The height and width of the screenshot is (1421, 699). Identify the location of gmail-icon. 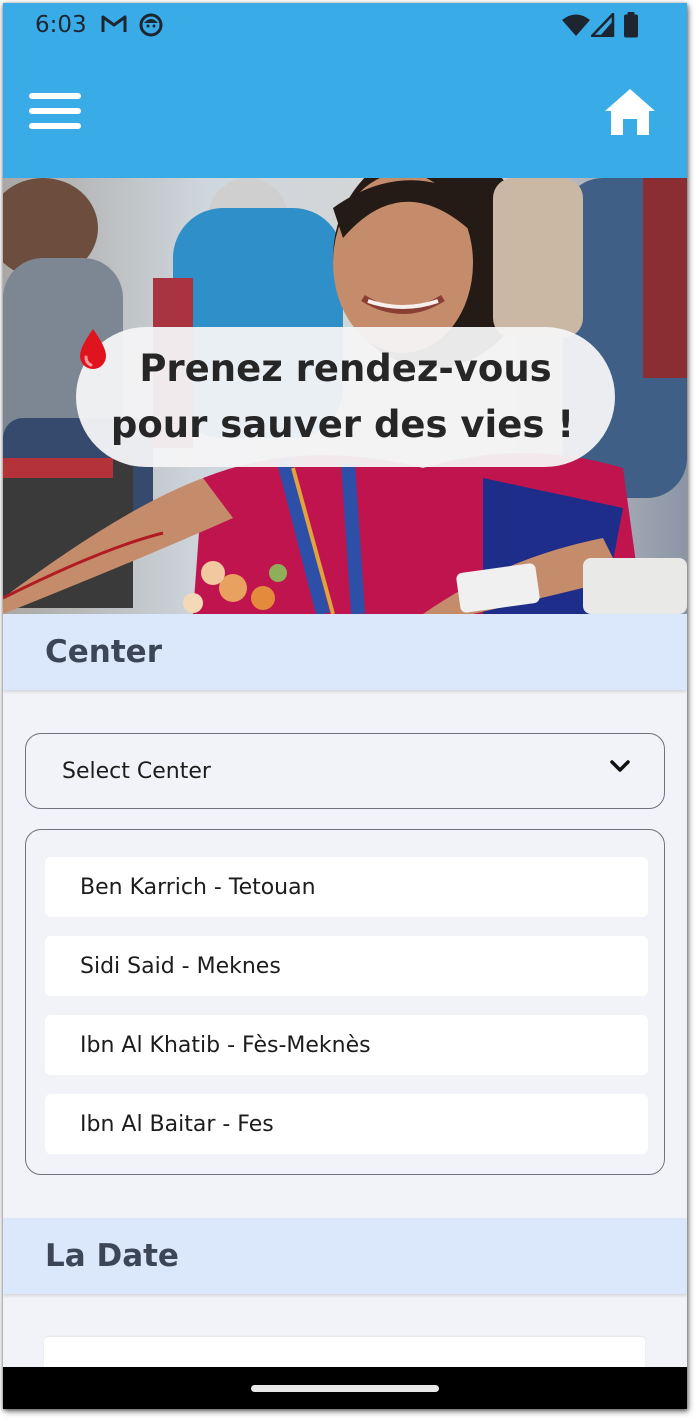
(114, 26).